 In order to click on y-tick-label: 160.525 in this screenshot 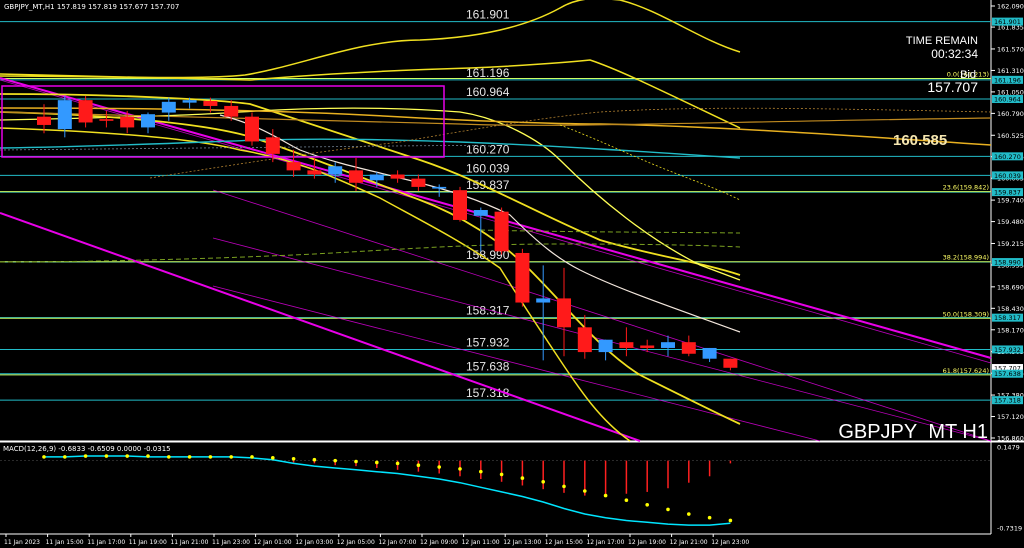, I will do `click(1010, 136)`.